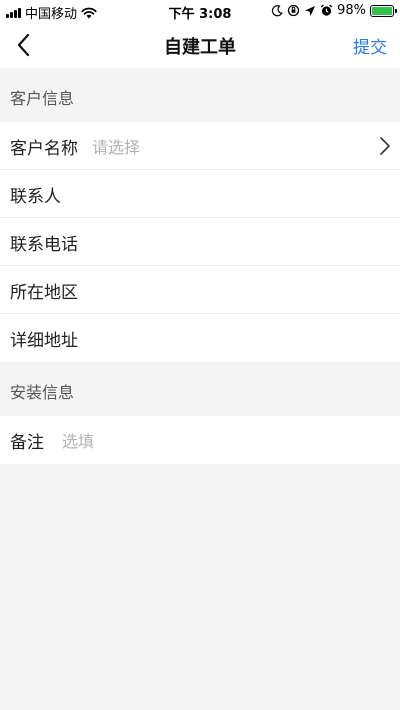 Image resolution: width=400 pixels, height=710 pixels. Describe the element at coordinates (200, 389) in the screenshot. I see `section-header-install: 安装信息` at that location.